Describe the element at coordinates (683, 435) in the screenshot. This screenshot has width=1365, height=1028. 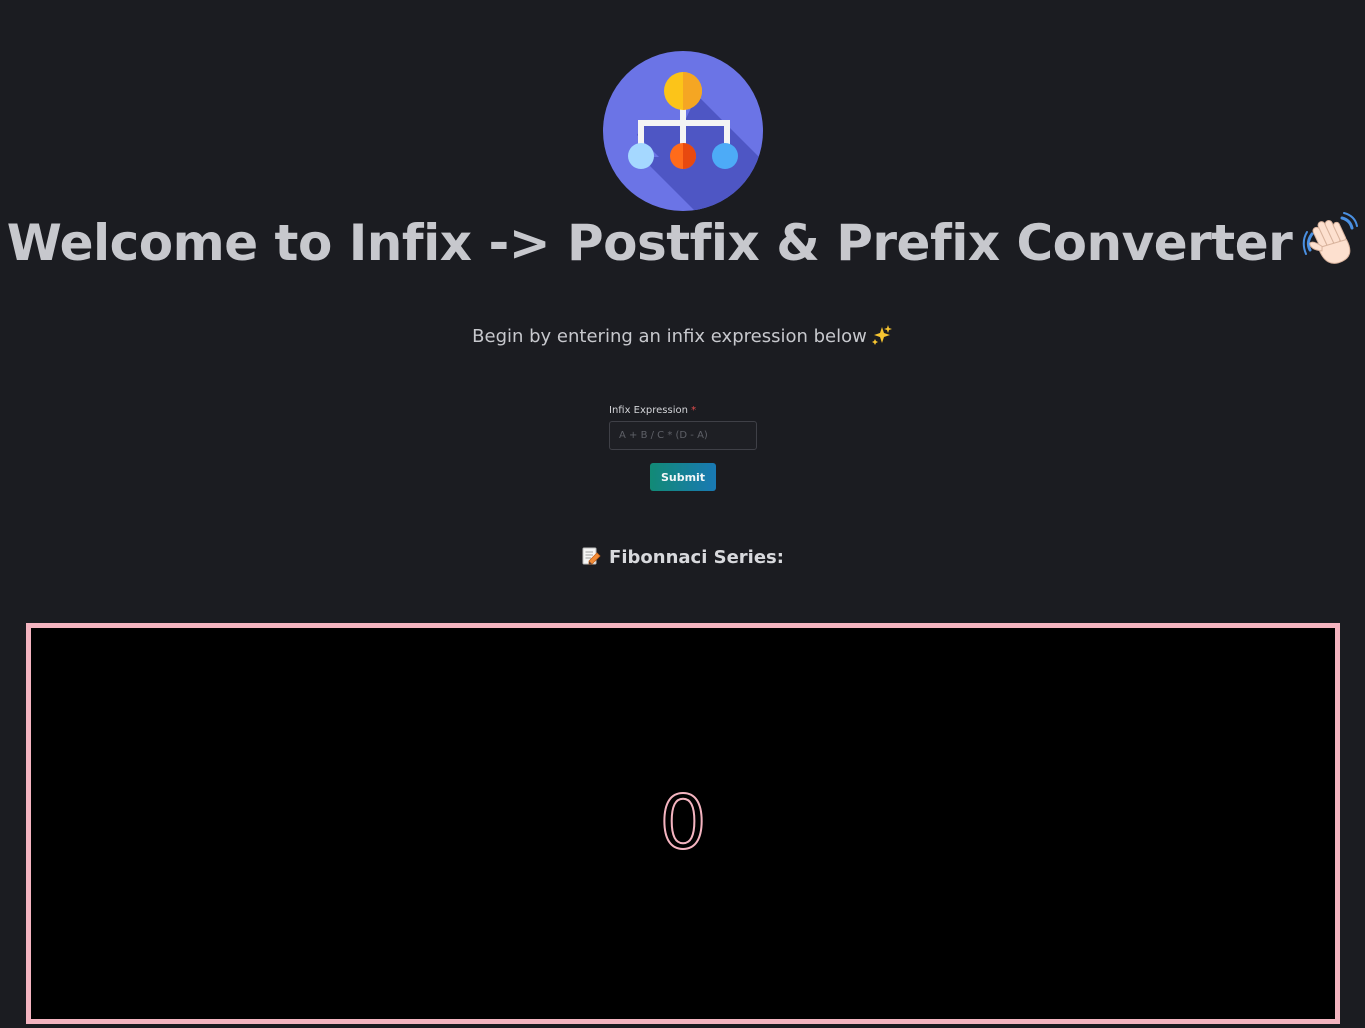
I see `infix-expression-input` at that location.